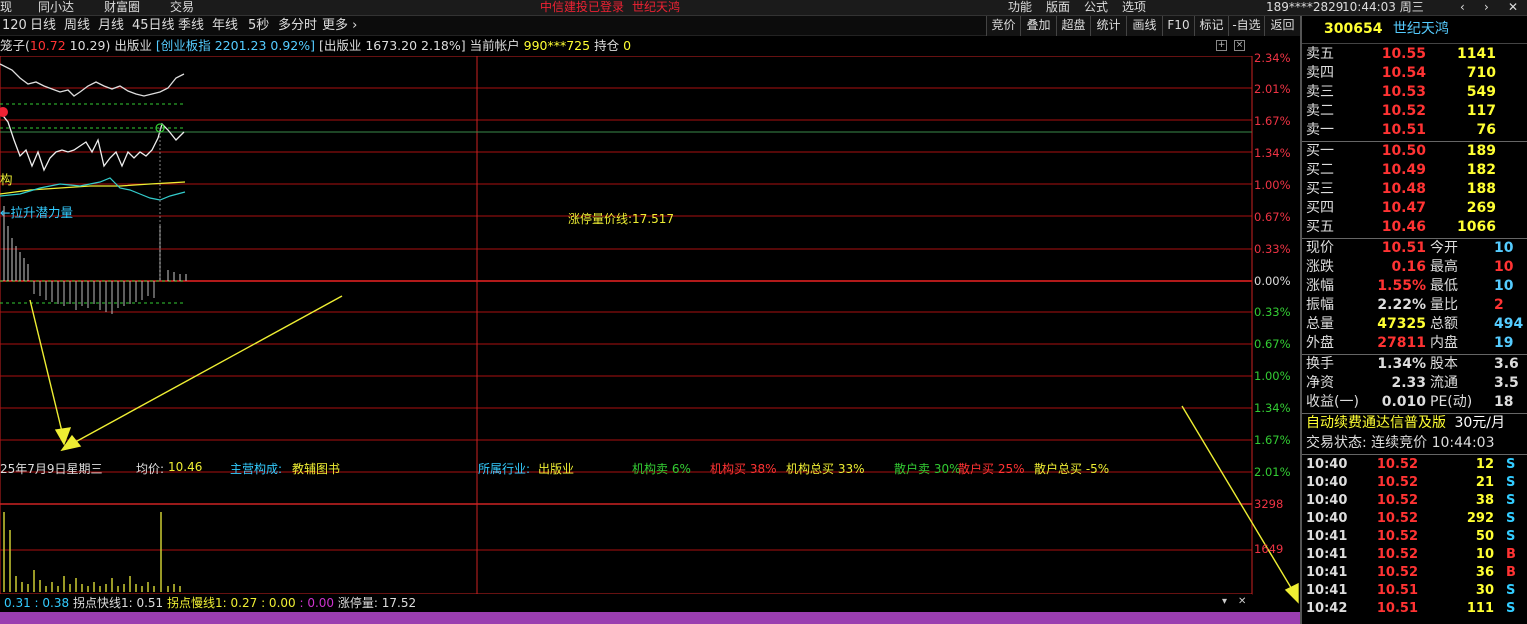  I want to click on tool-f10-button: F10, so click(1178, 26).